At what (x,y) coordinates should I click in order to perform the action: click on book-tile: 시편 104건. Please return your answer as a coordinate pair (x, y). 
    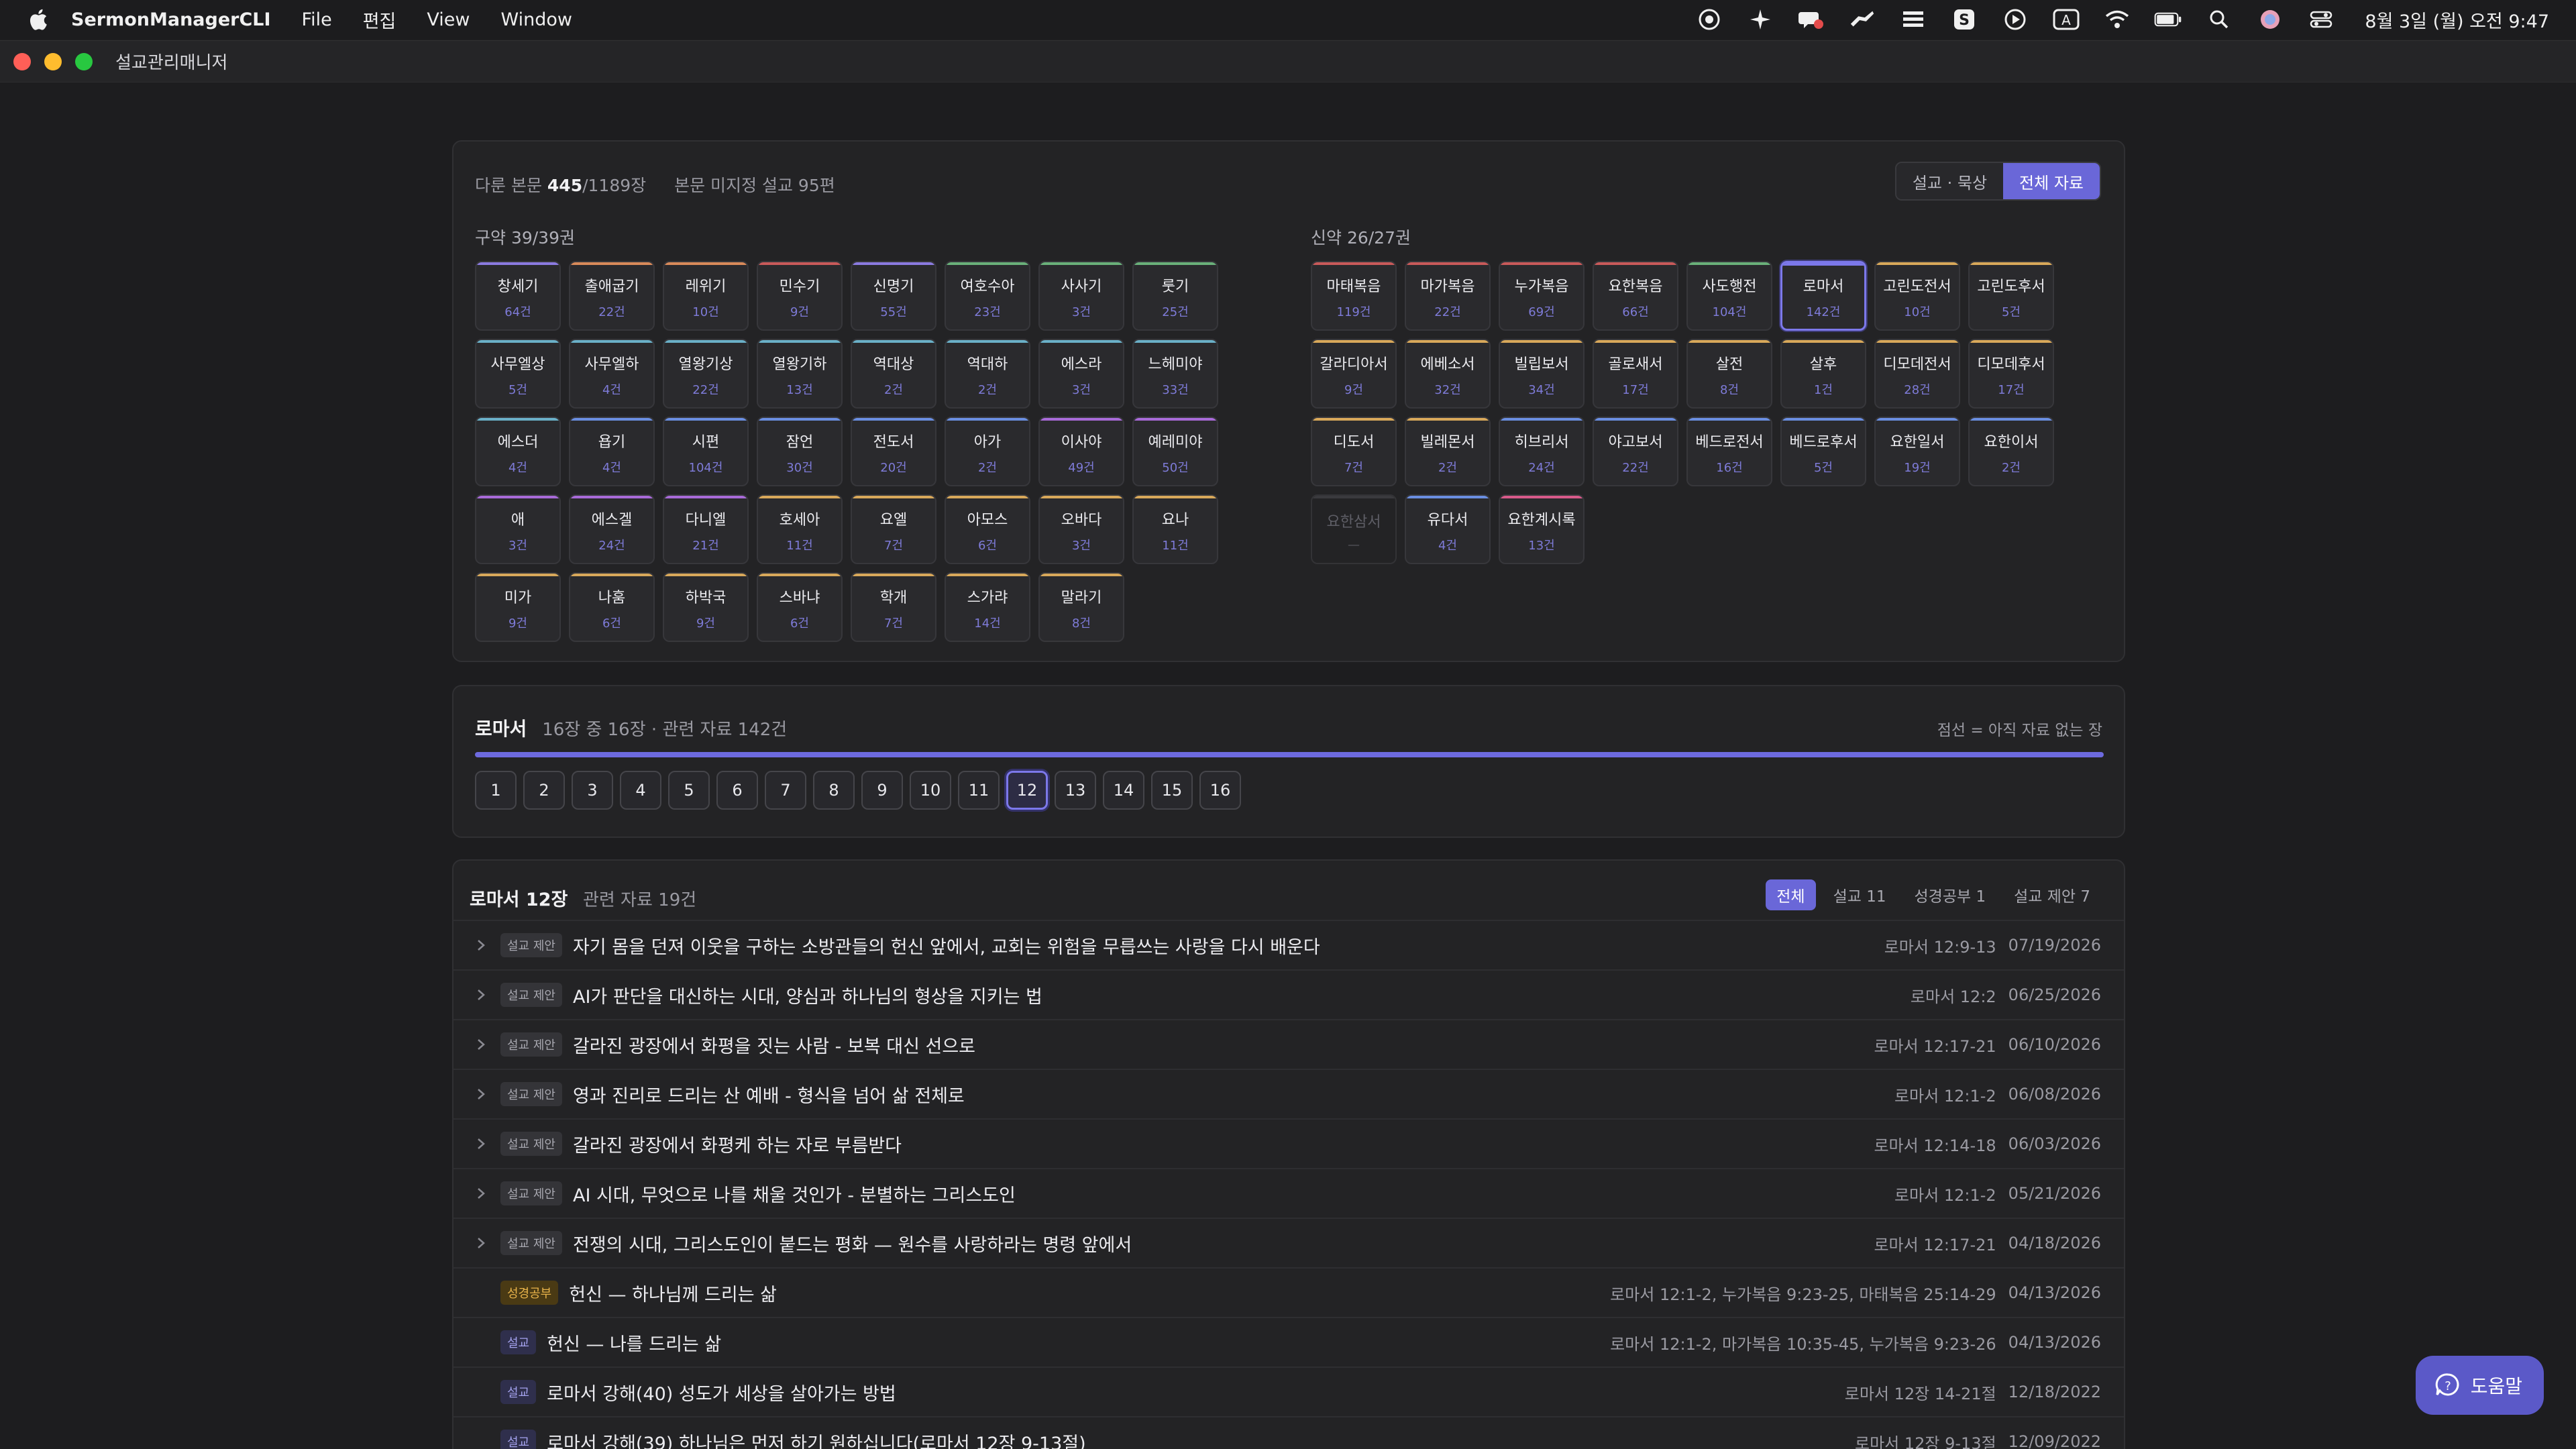
    Looking at the image, I should click on (706, 451).